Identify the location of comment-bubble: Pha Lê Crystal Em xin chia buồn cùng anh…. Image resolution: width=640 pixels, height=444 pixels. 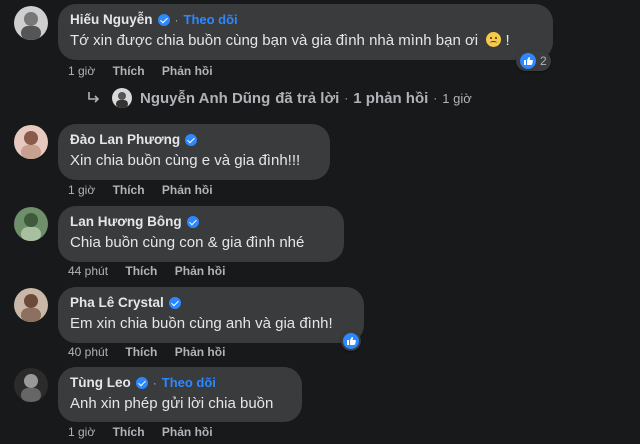
(211, 315).